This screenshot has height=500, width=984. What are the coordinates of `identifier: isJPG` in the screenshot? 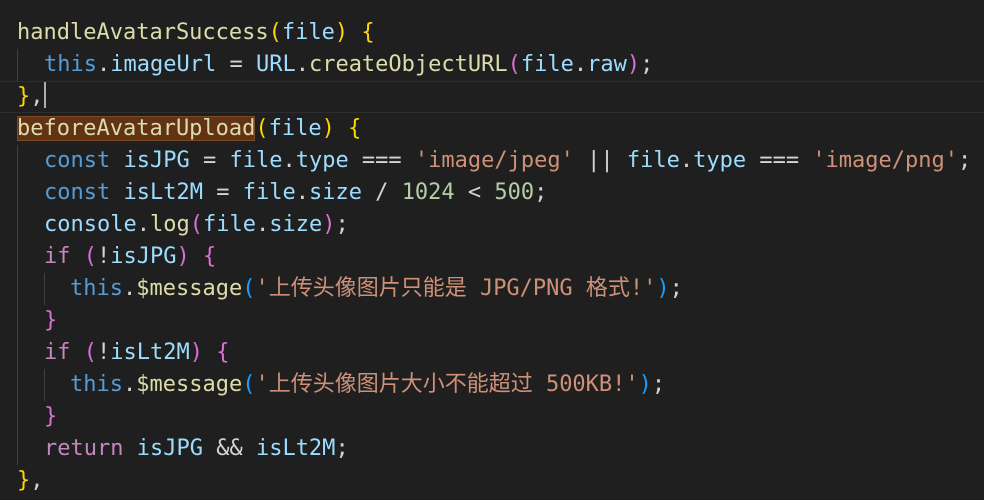 It's located at (143, 256).